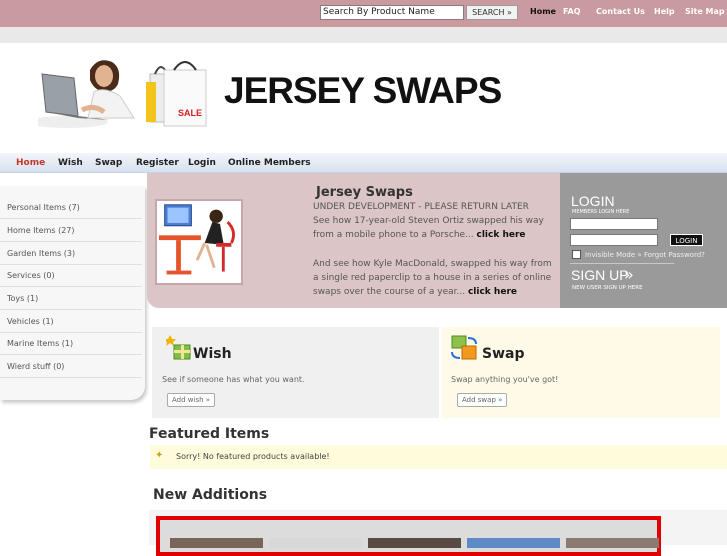 This screenshot has height=556, width=727. I want to click on top-link-sitemap: Site Map, so click(705, 11).